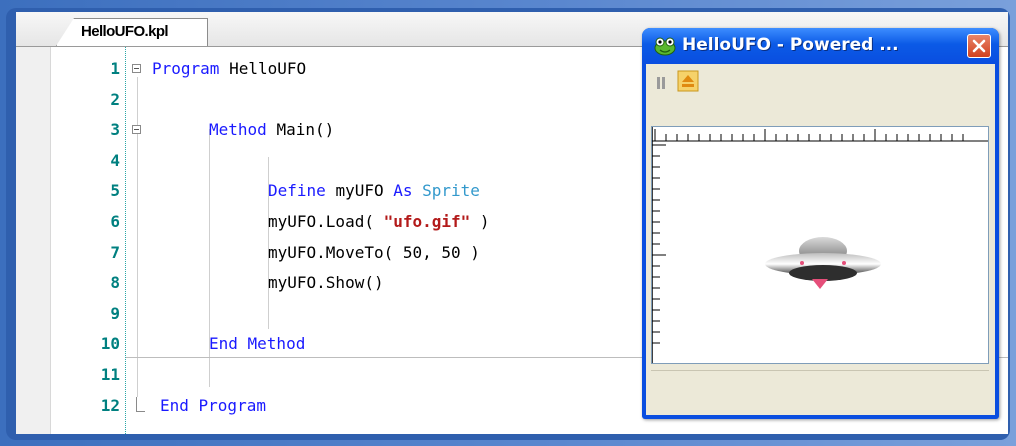  I want to click on code-token: Main(), so click(305, 130).